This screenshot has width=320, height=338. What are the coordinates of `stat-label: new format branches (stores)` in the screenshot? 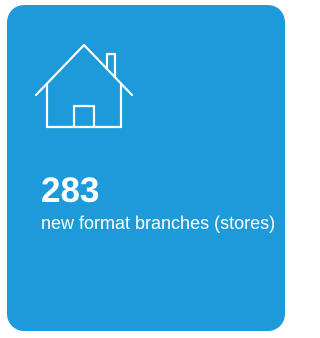 It's located at (158, 223).